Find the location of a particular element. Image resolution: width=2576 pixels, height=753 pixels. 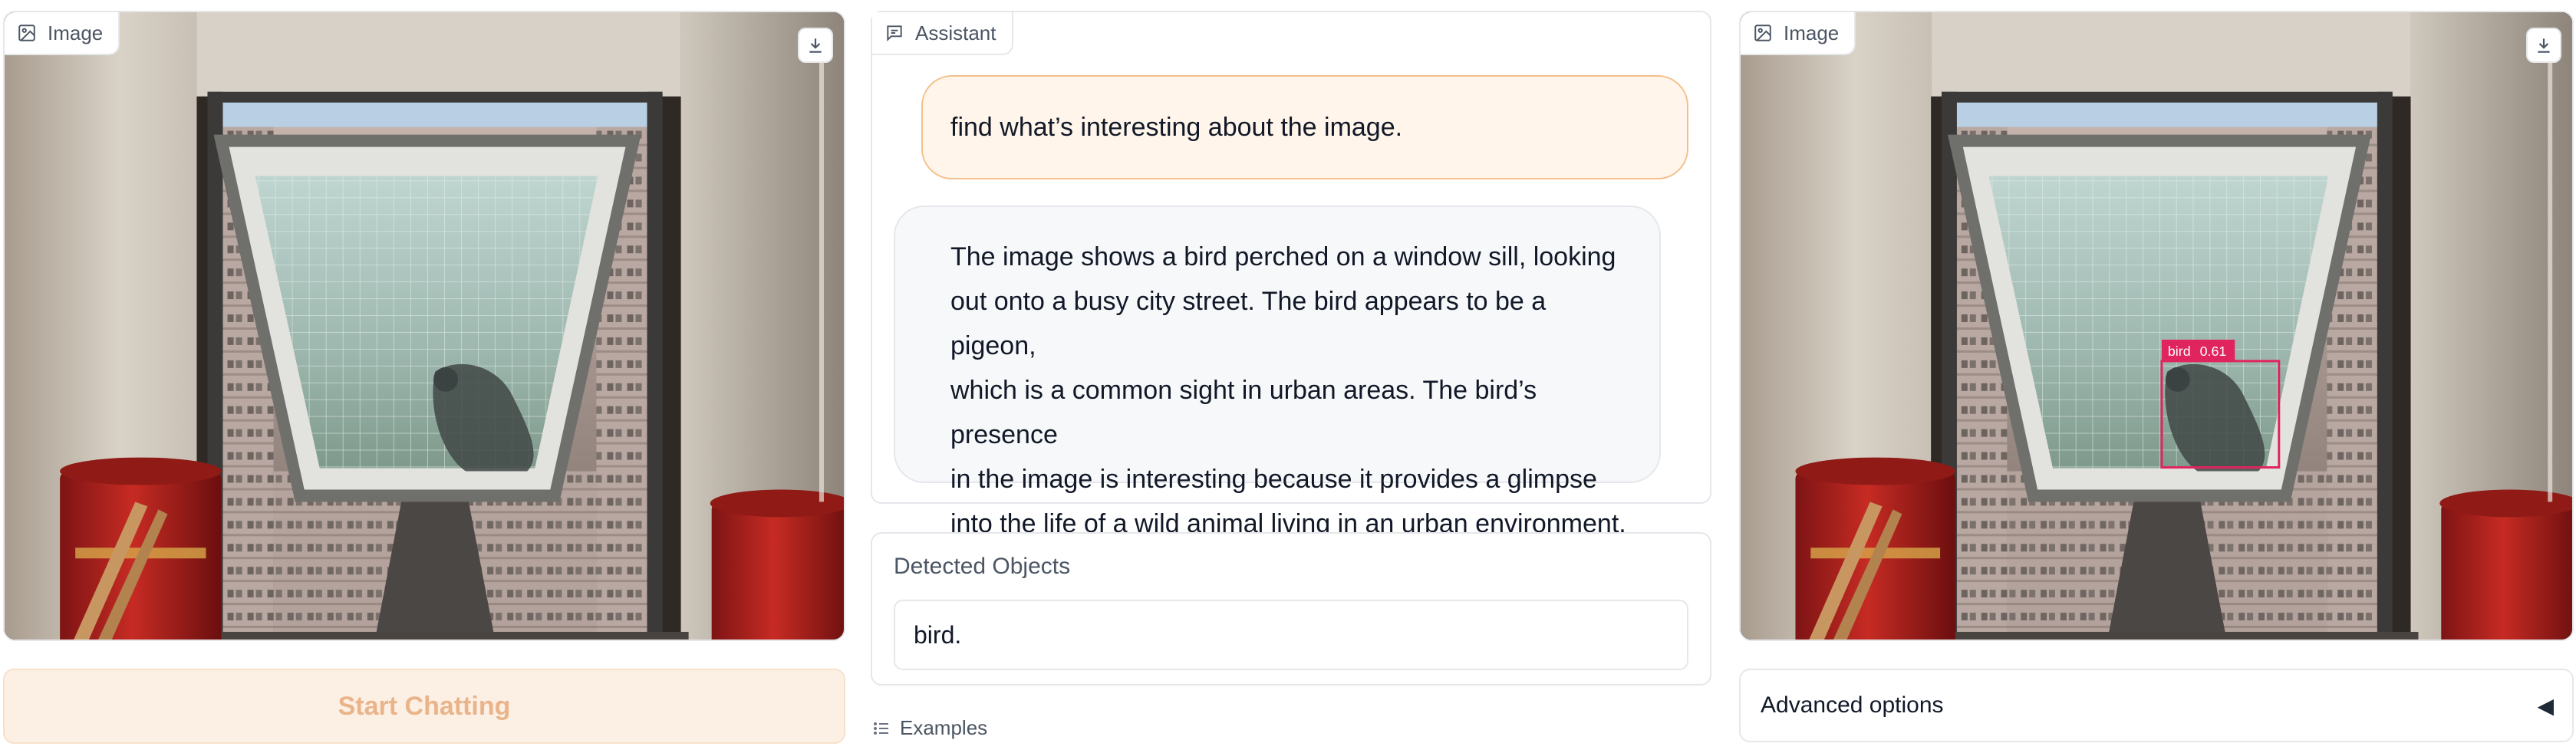

advanced-options-accordion: Advanced options ◀ is located at coordinates (2156, 705).